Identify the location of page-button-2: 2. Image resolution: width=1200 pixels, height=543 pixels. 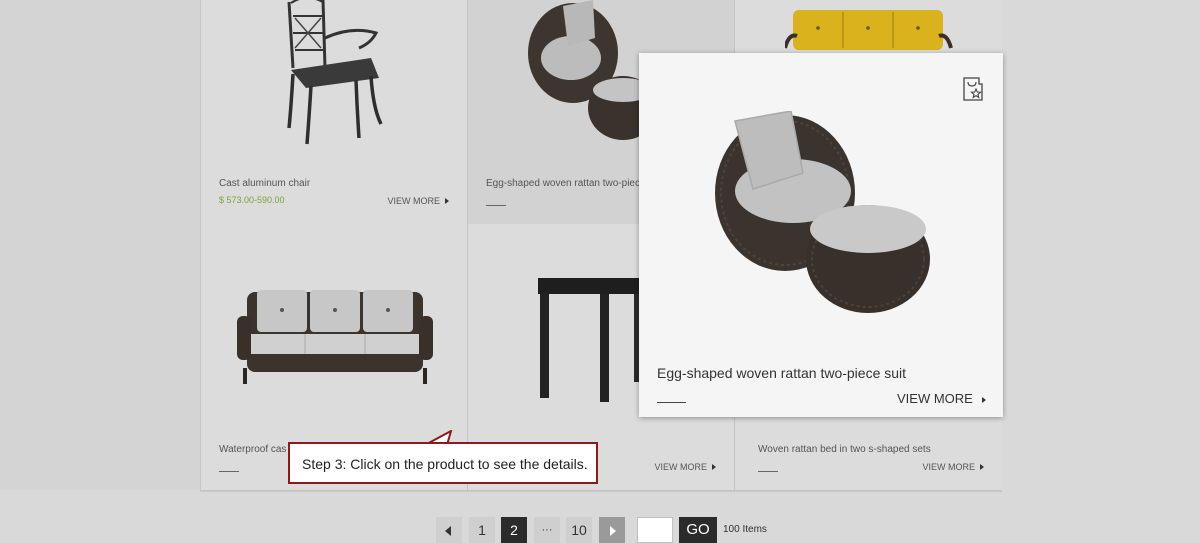
(514, 530).